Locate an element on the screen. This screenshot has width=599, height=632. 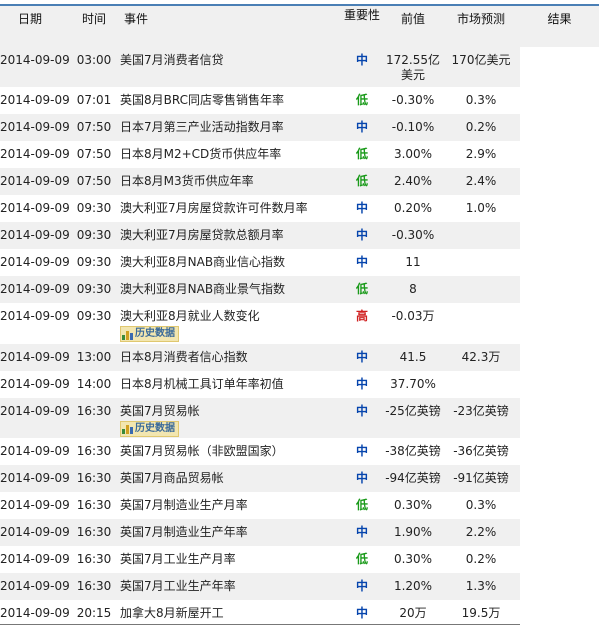
event-cell-text: 英国7月贸易帐 is located at coordinates (160, 410).